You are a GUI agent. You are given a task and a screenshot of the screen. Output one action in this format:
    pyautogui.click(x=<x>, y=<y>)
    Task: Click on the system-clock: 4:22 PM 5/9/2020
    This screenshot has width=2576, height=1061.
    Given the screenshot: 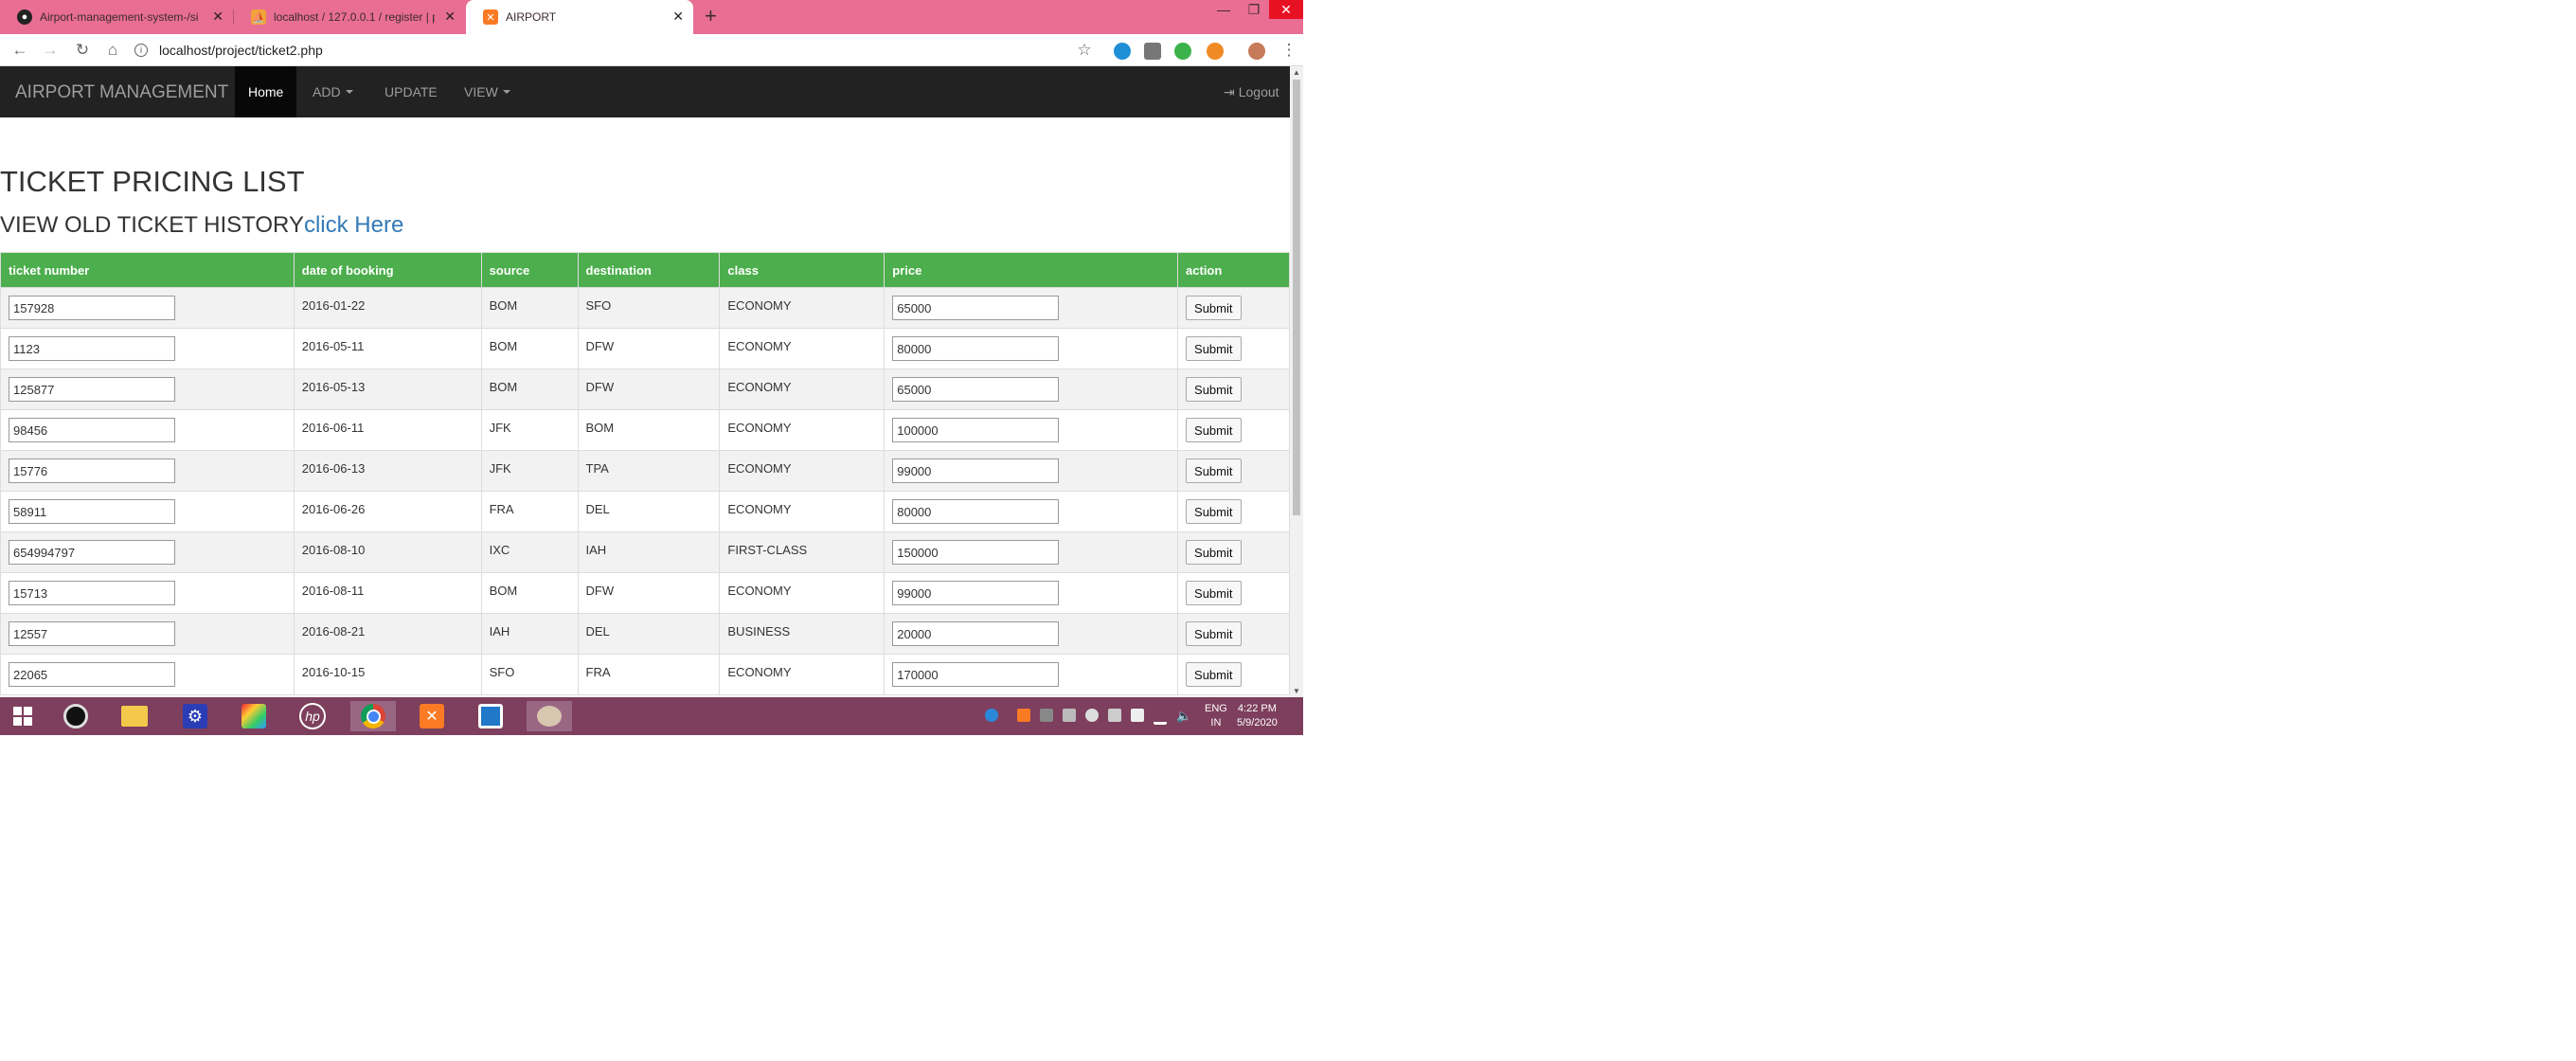 What is the action you would take?
    pyautogui.click(x=1257, y=716)
    